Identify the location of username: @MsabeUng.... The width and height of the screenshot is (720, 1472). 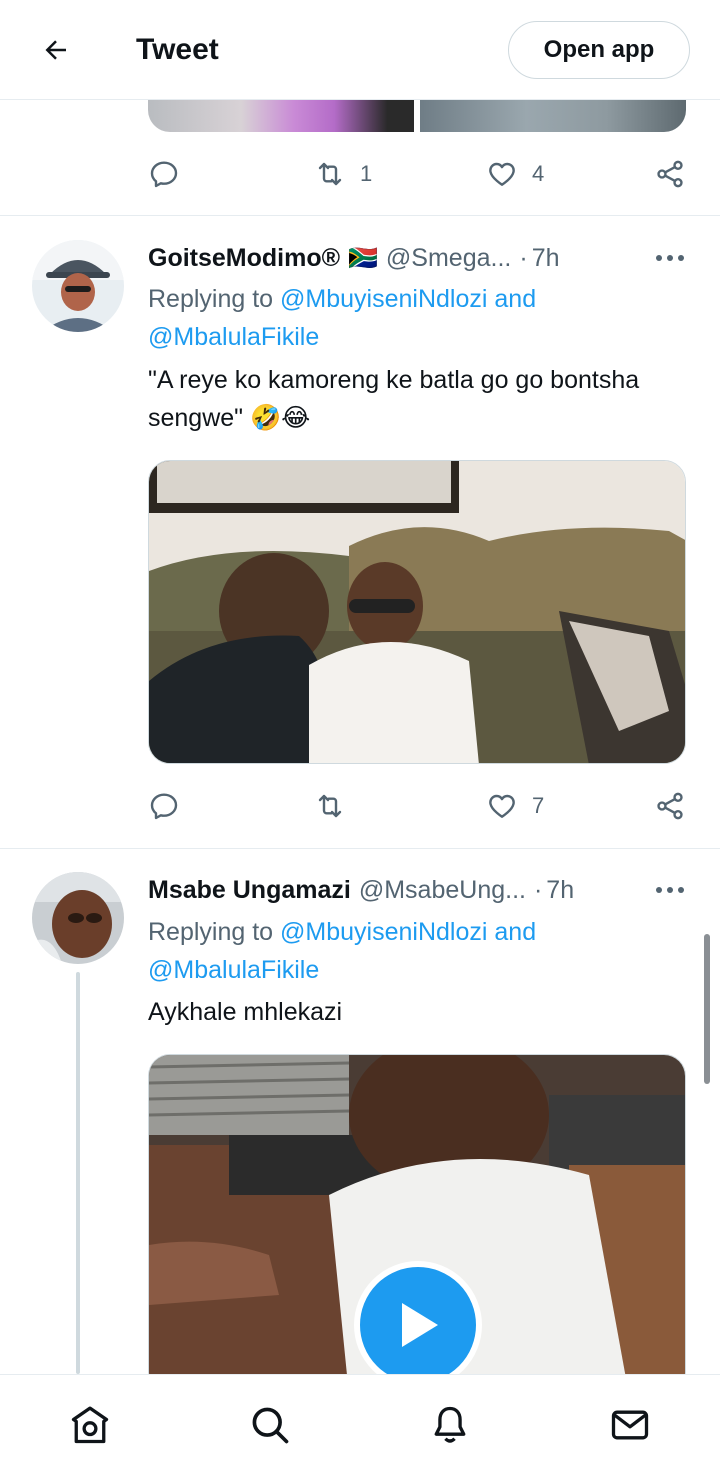
(442, 890).